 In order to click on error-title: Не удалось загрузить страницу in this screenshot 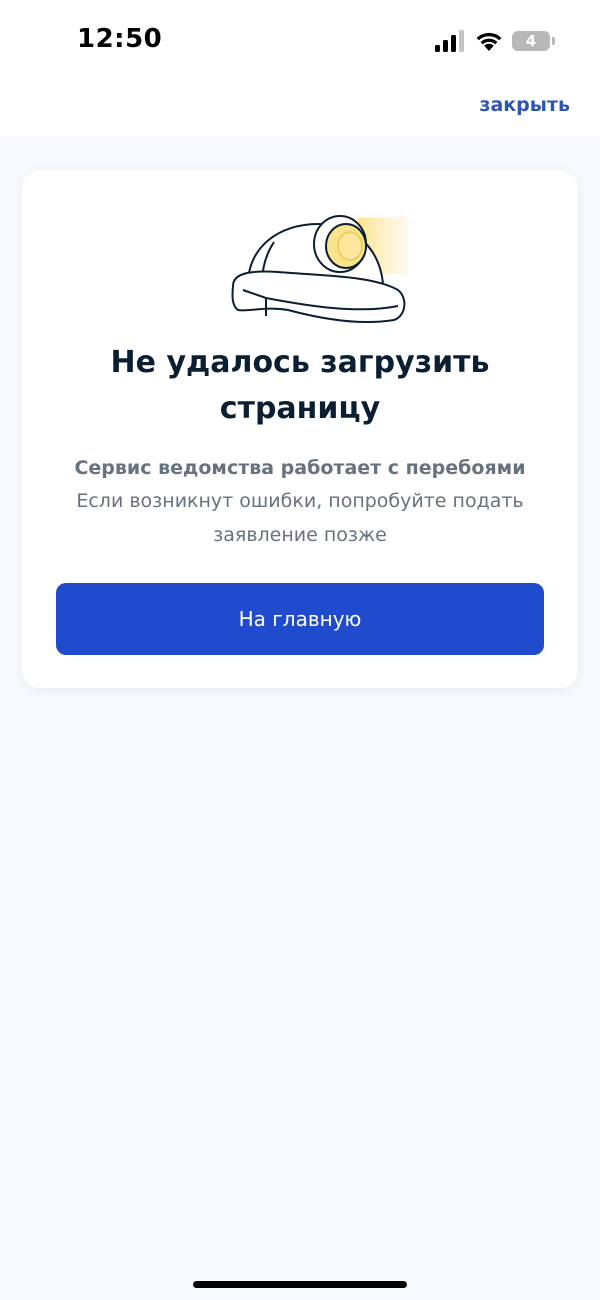, I will do `click(300, 385)`.